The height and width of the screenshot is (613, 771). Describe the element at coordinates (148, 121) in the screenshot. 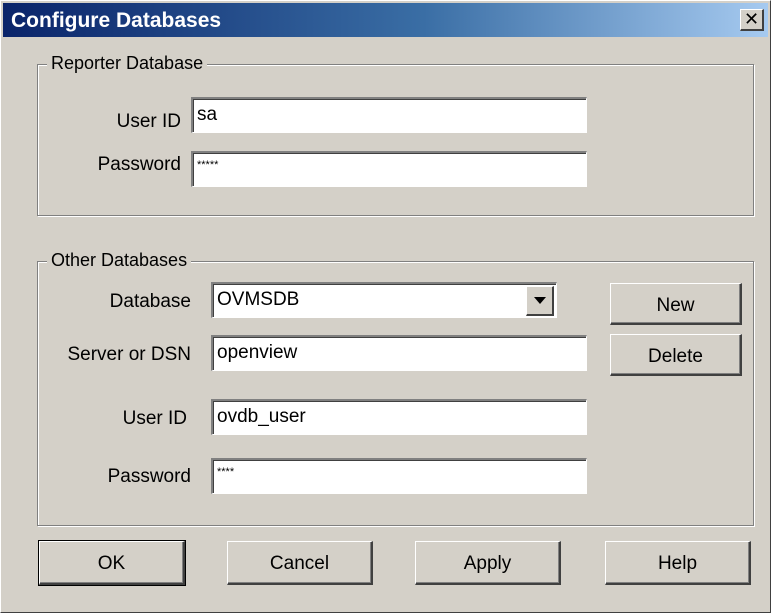

I see `reporter-user-id-label: User ID` at that location.